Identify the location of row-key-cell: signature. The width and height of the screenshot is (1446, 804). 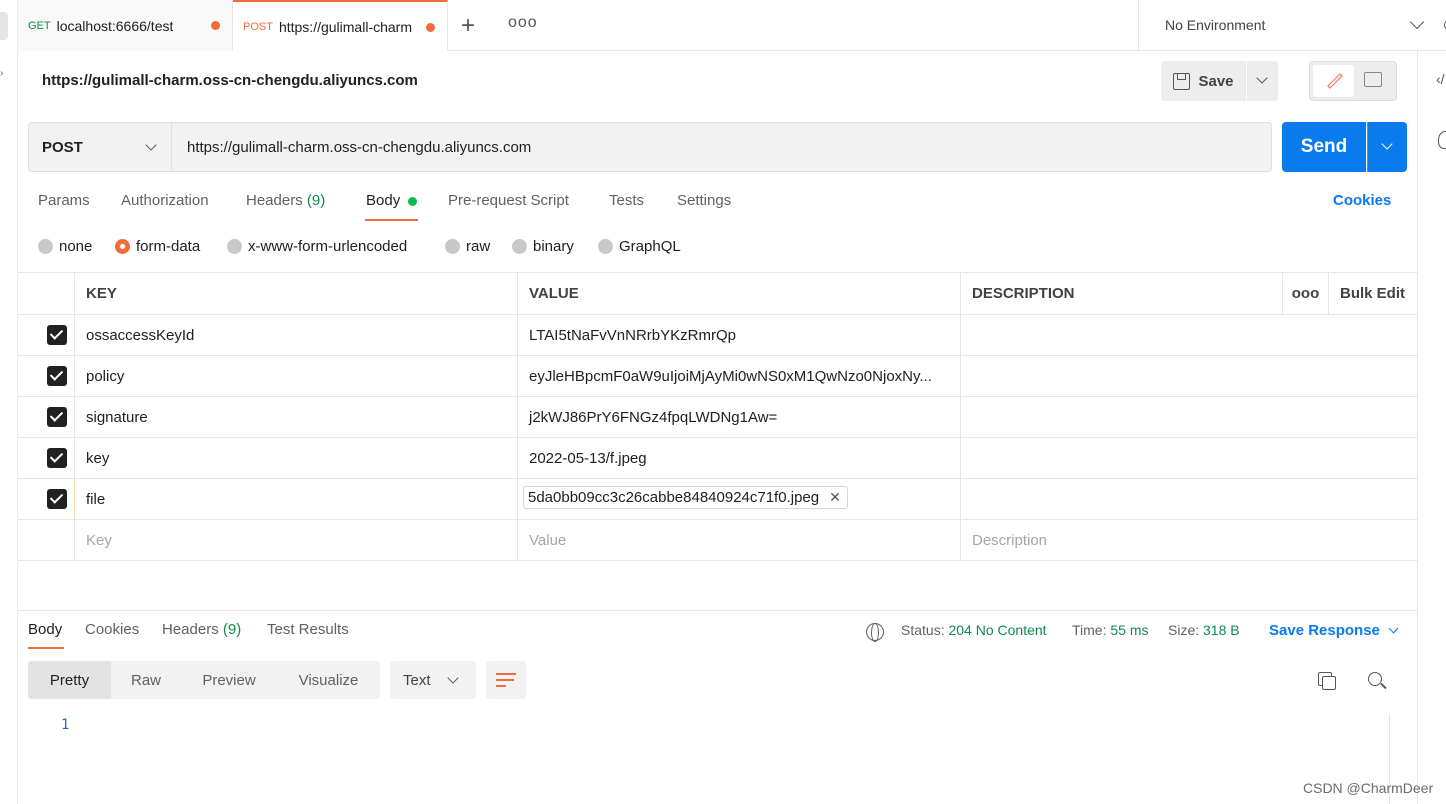
(295, 417).